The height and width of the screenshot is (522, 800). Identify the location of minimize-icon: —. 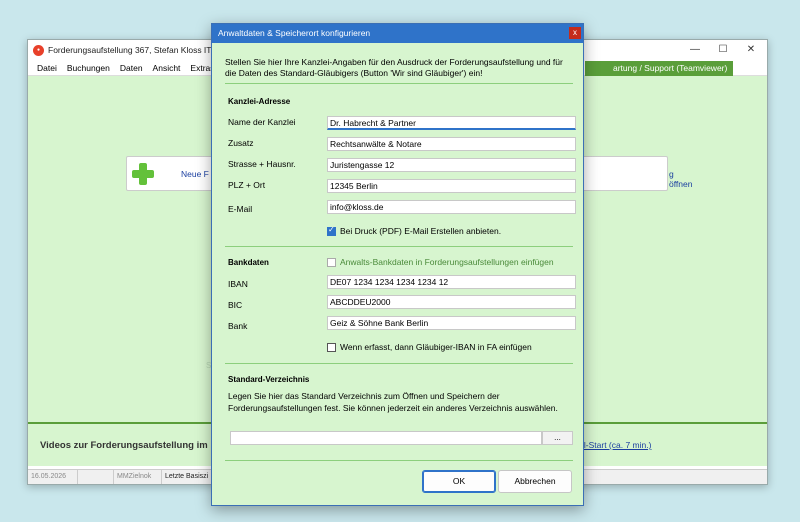
(695, 49).